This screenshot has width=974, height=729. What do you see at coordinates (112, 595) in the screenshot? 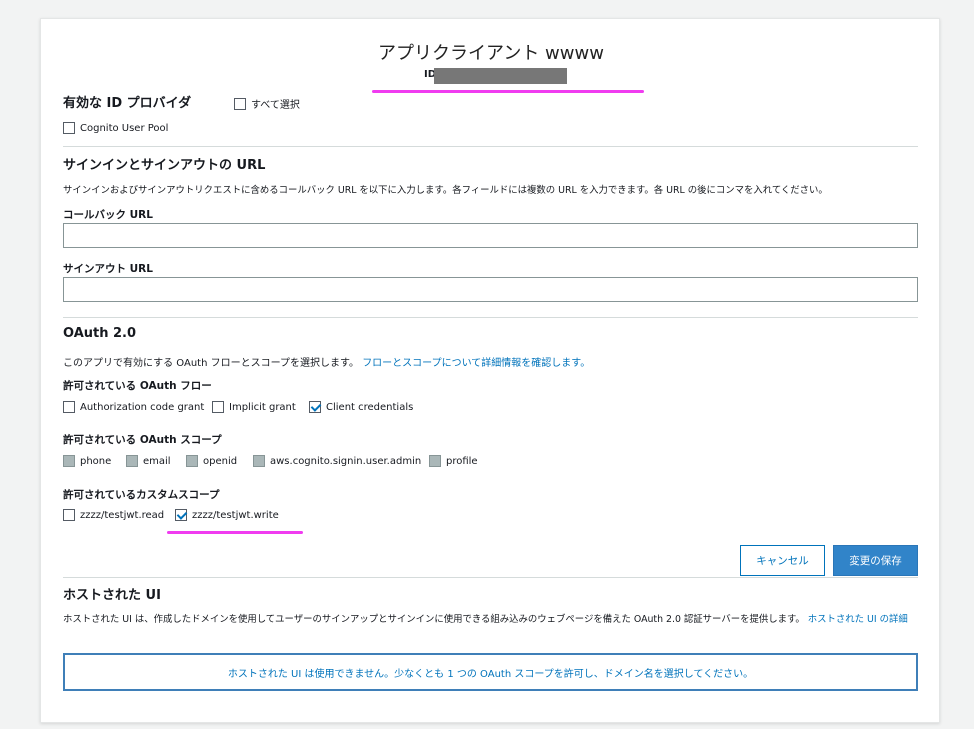
I see `hosted-ui-heading: ホストされた UI` at bounding box center [112, 595].